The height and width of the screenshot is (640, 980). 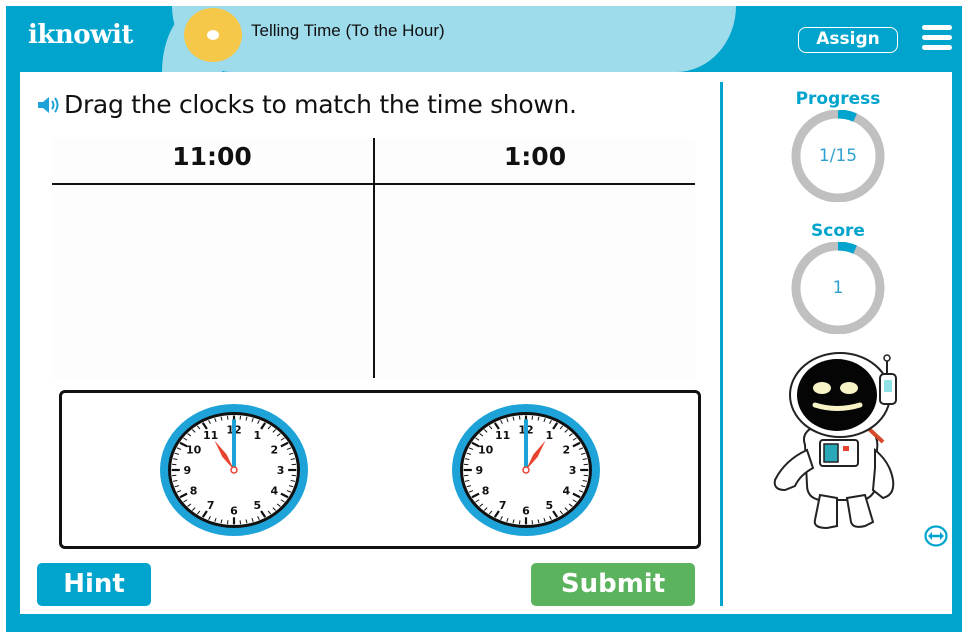 What do you see at coordinates (613, 584) in the screenshot?
I see `submit-button: Submit` at bounding box center [613, 584].